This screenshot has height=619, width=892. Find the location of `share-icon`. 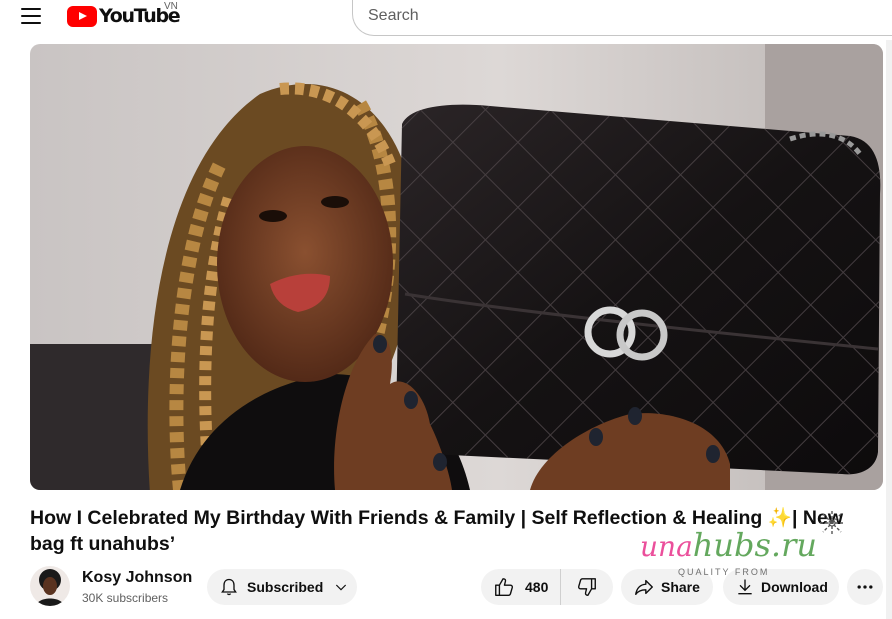

share-icon is located at coordinates (644, 587).